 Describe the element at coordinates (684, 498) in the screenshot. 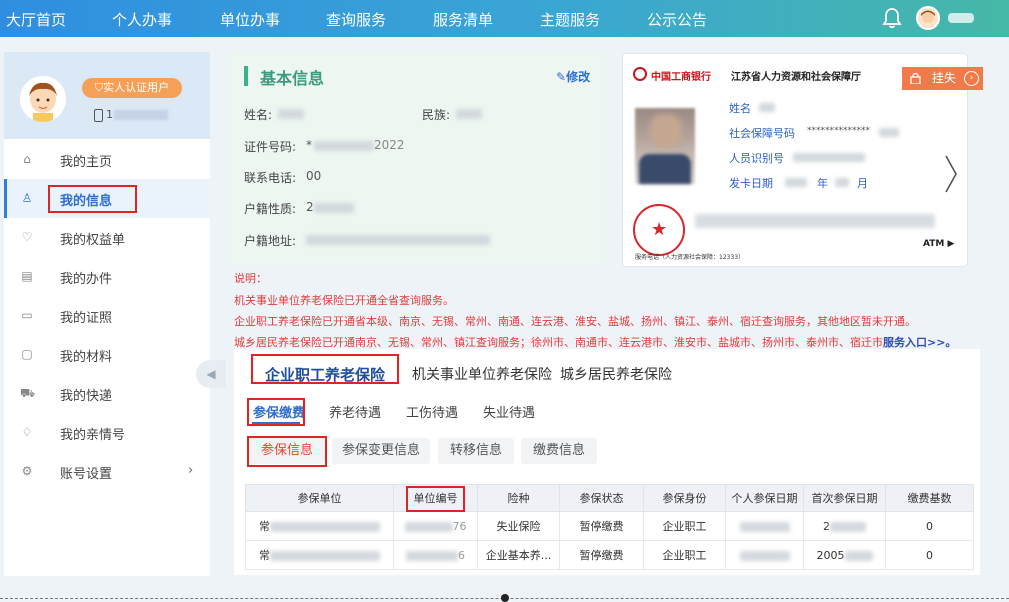

I see `col-header-identity: 参保身份` at that location.